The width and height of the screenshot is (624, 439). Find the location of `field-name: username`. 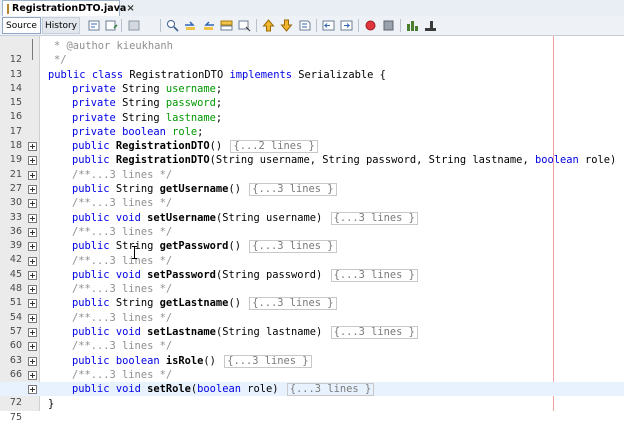

field-name: username is located at coordinates (190, 88).